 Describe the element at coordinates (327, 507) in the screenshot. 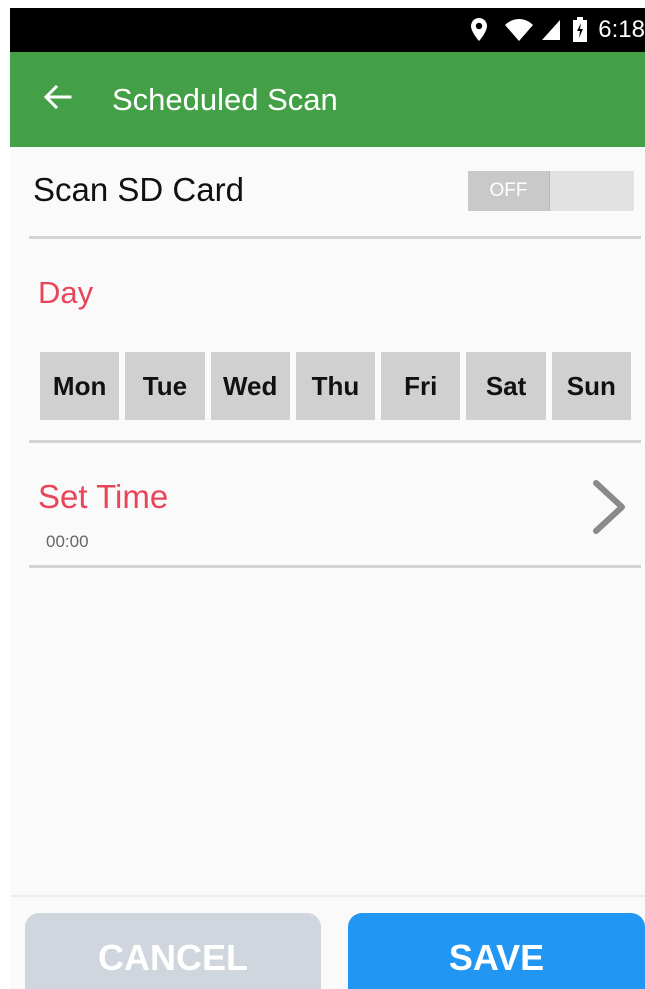

I see `set-time-row: Set Time 00:00` at that location.